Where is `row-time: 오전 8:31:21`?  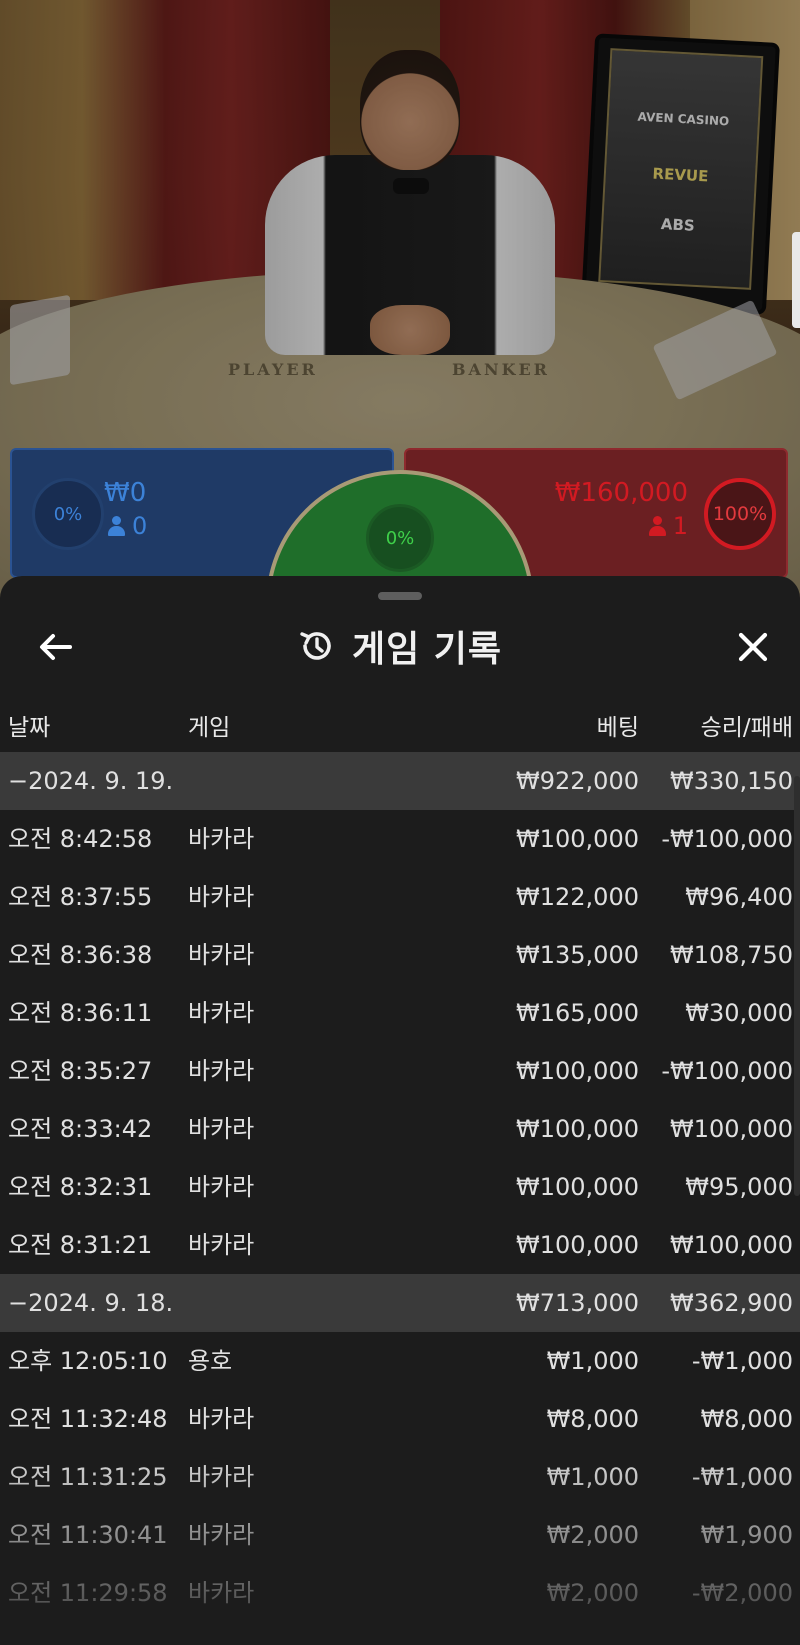
row-time: 오전 8:31:21 is located at coordinates (80, 1245).